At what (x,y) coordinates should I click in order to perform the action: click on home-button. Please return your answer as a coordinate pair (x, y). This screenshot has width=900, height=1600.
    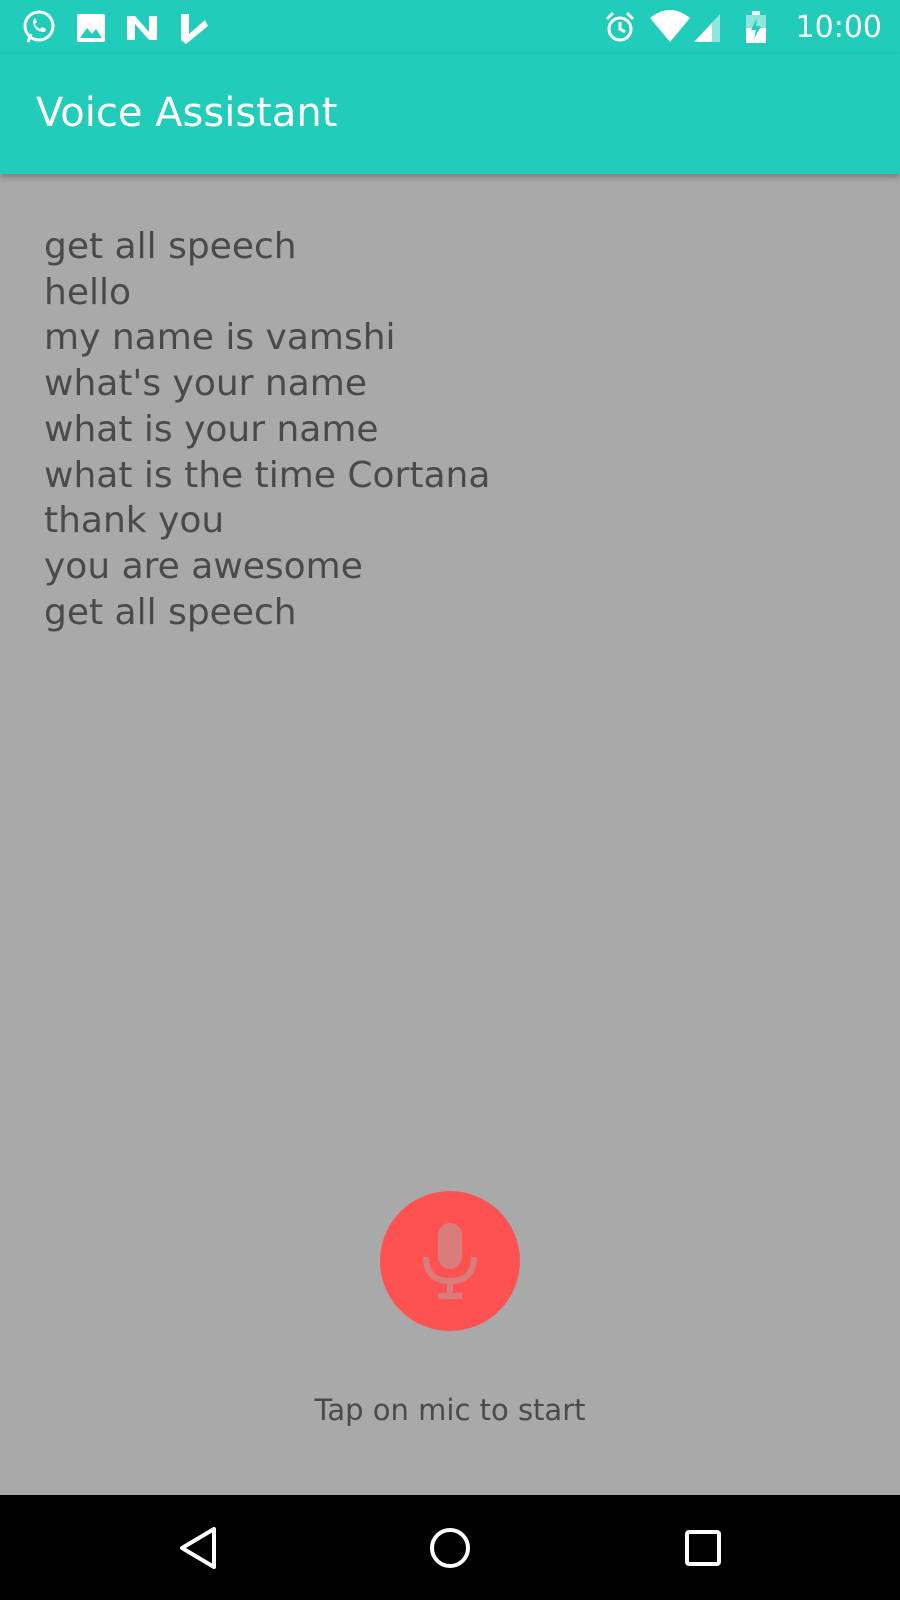
    Looking at the image, I should click on (450, 1548).